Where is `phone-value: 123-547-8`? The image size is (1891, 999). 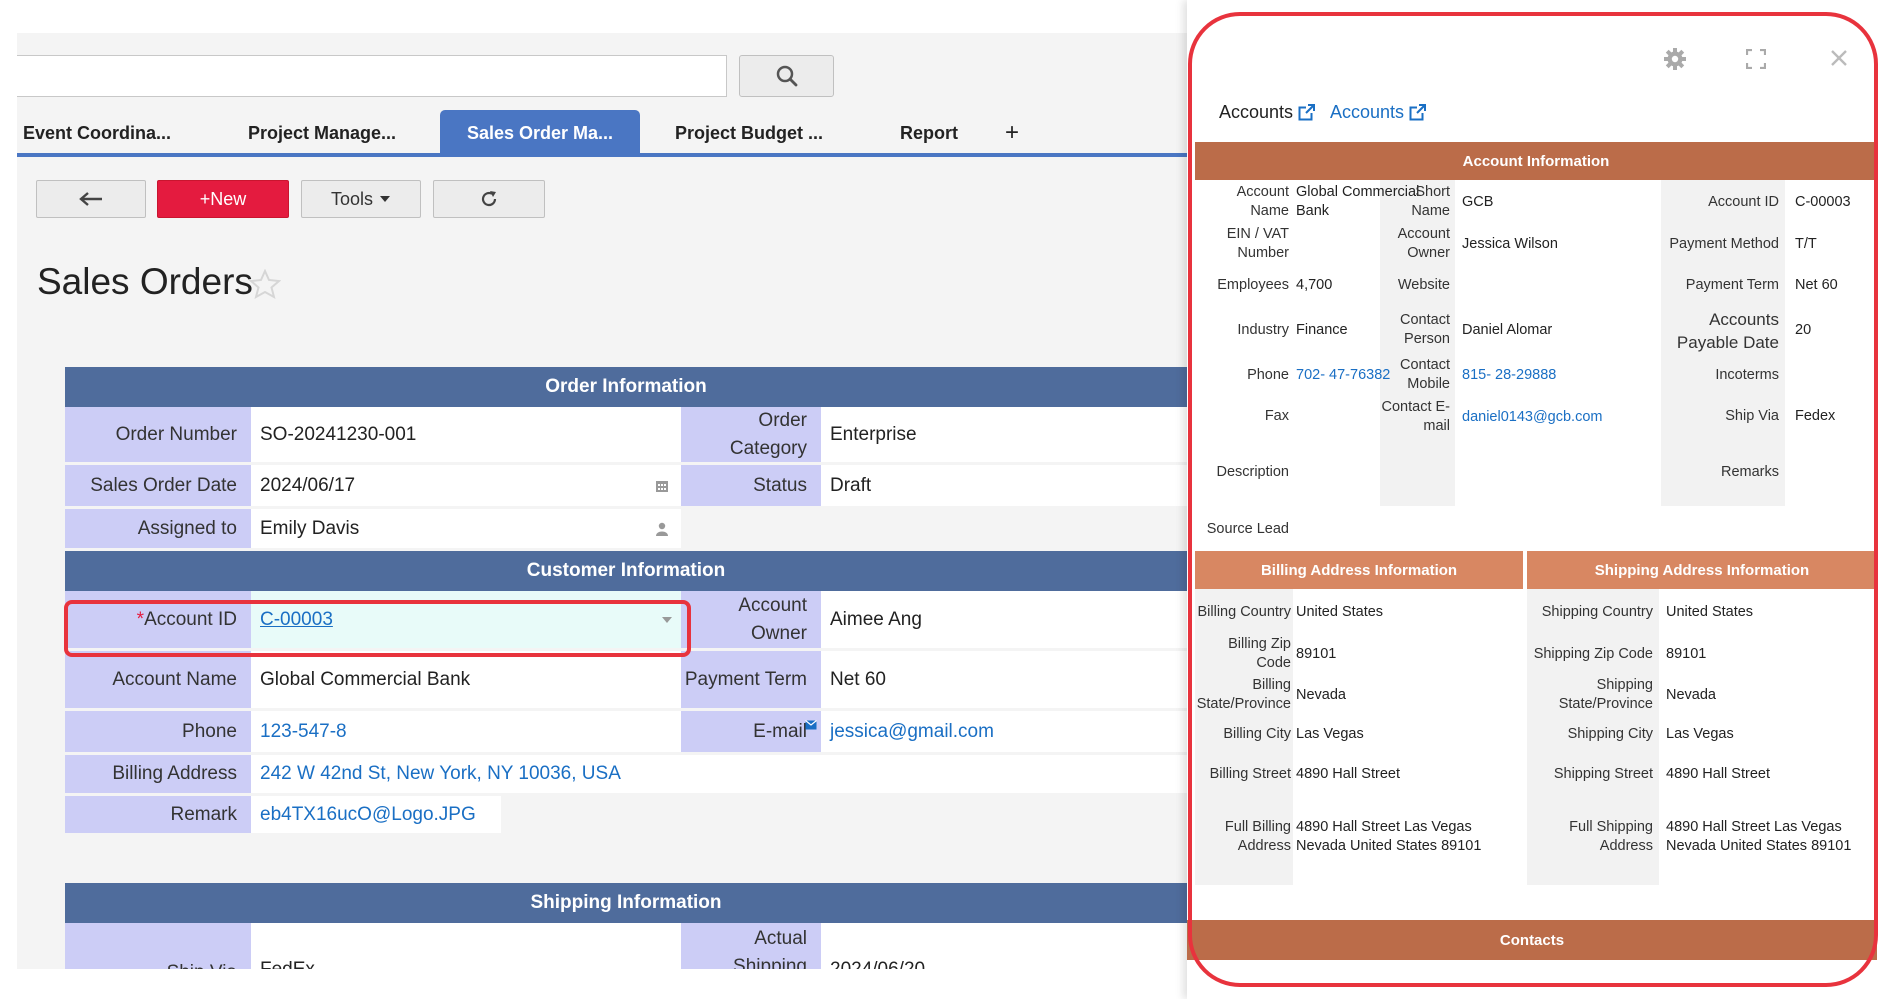
phone-value: 123-547-8 is located at coordinates (466, 733).